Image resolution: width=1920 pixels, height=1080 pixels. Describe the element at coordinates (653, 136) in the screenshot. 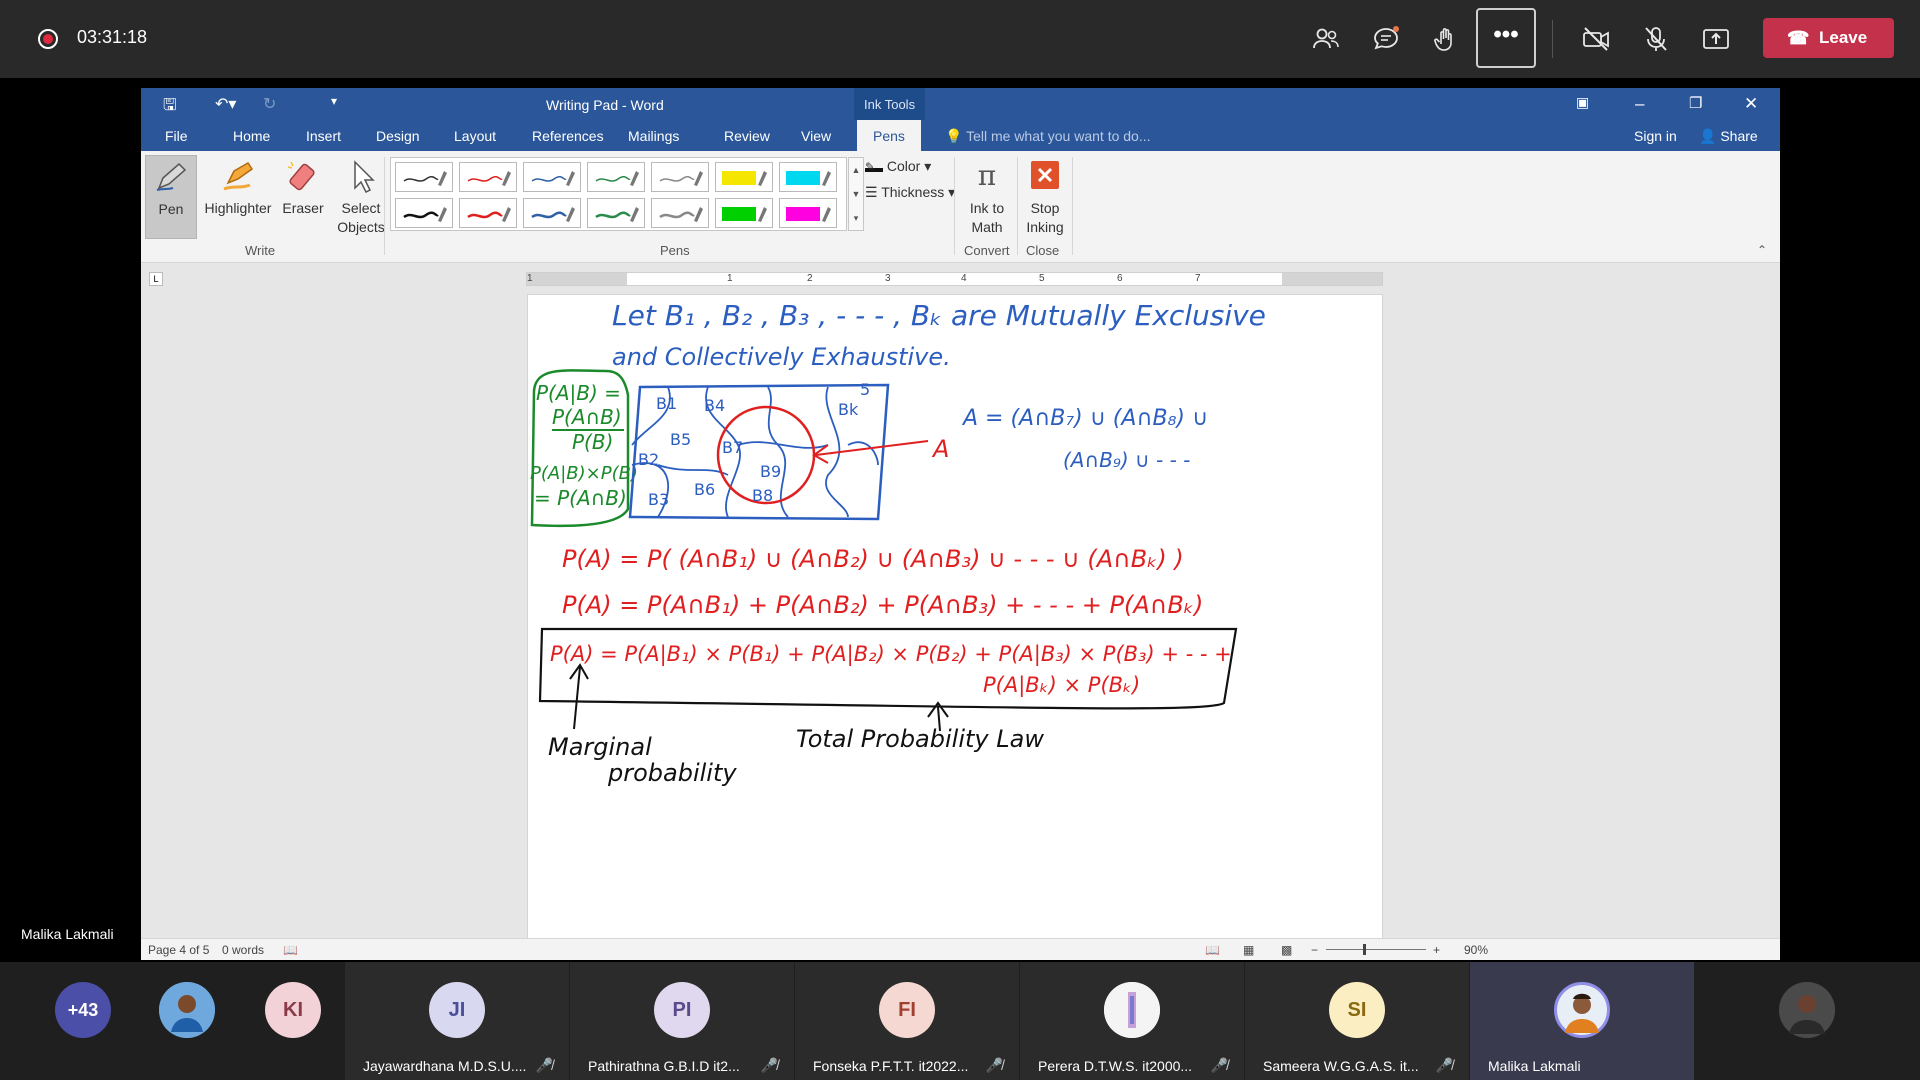

I see `tab-mailings: Mailings` at that location.